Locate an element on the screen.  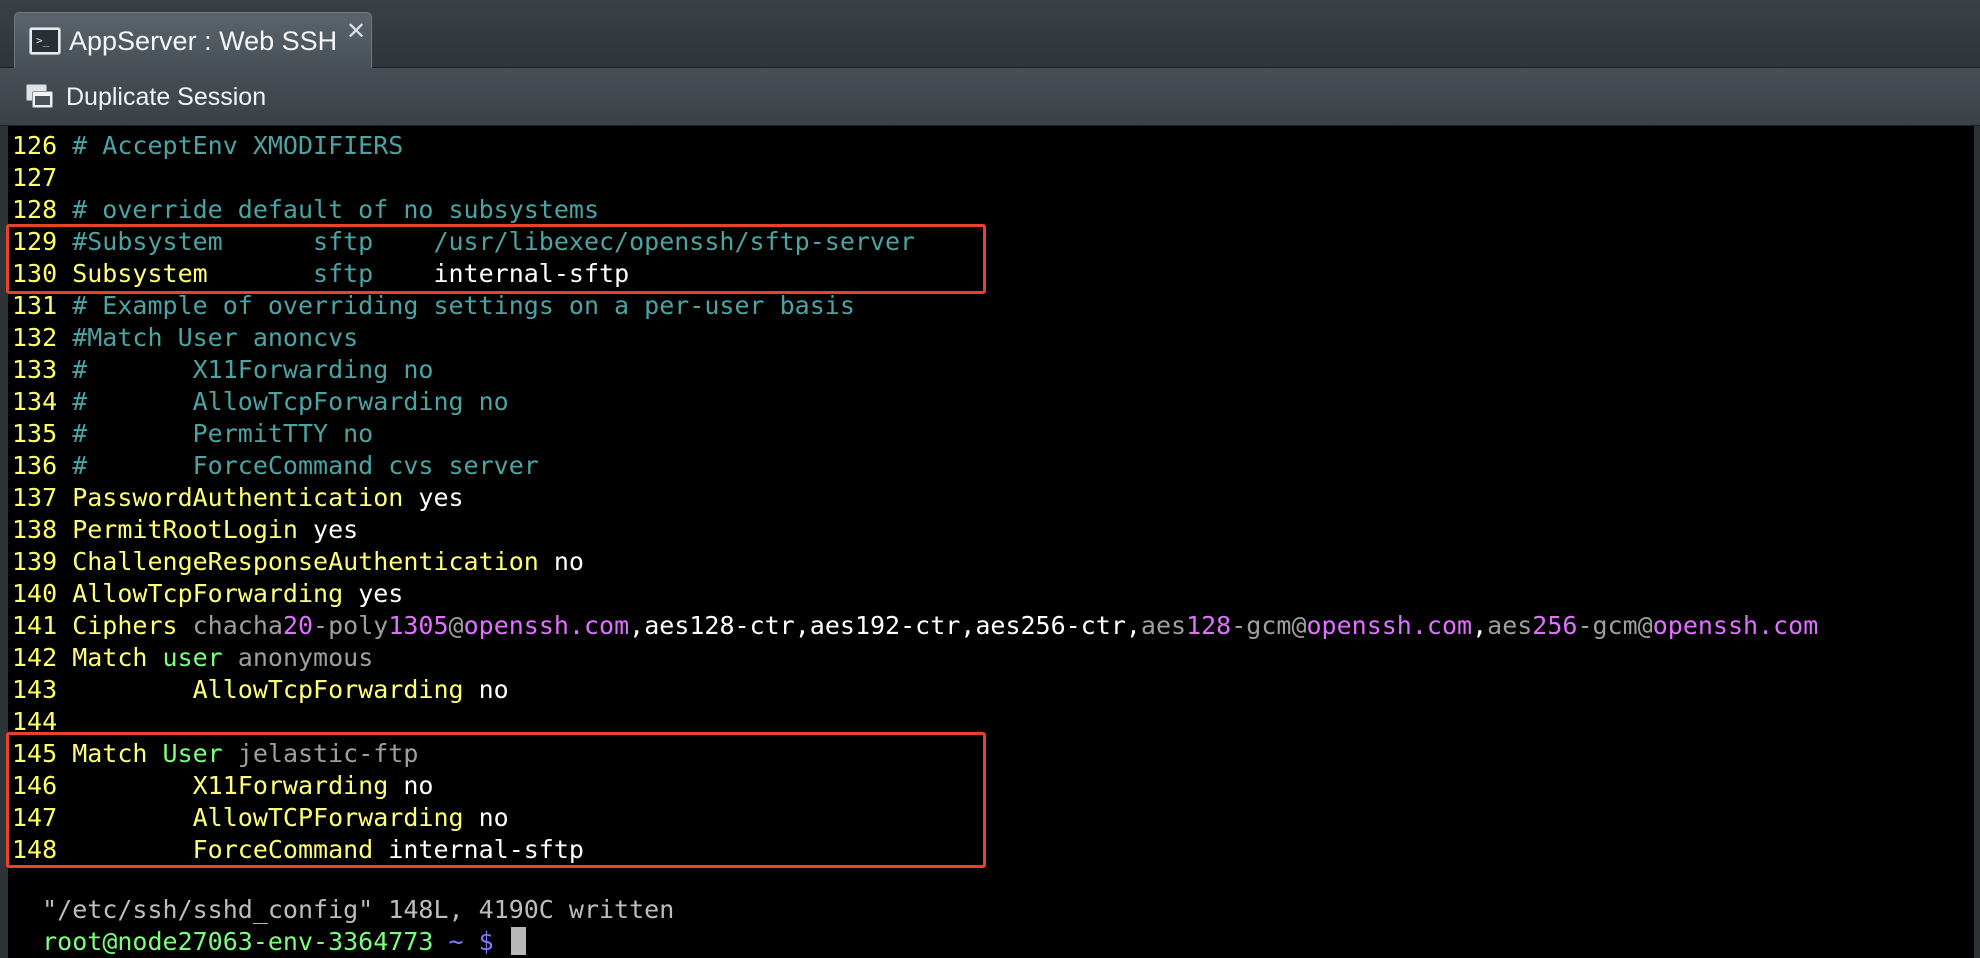
tab-bar: >_ AppServer : Web SSH ✕ is located at coordinates (990, 34).